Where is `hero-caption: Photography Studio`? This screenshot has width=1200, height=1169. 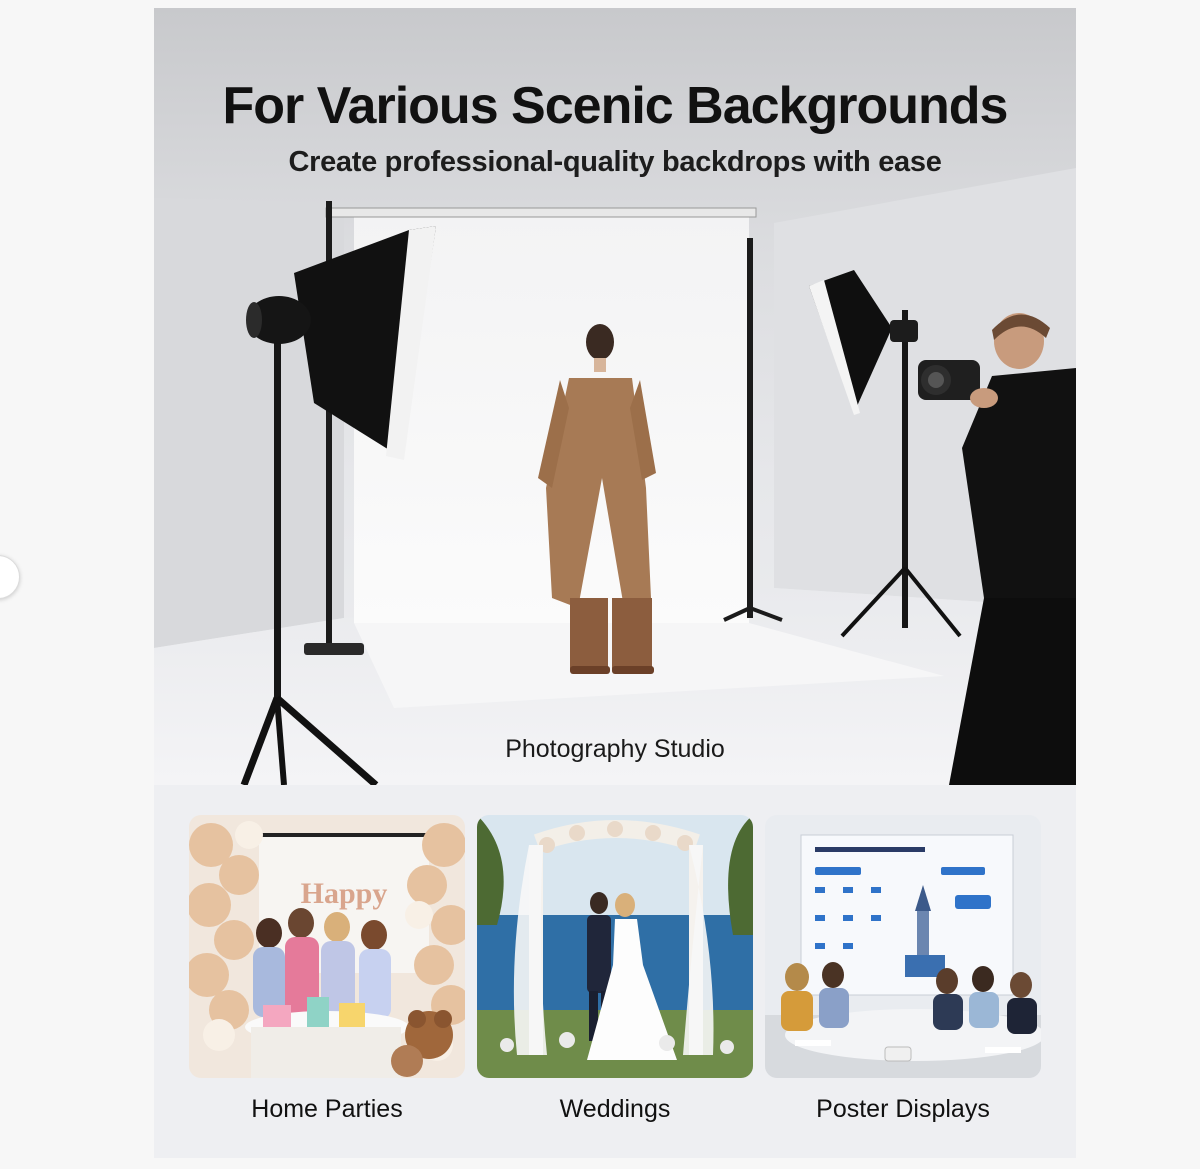 hero-caption: Photography Studio is located at coordinates (615, 749).